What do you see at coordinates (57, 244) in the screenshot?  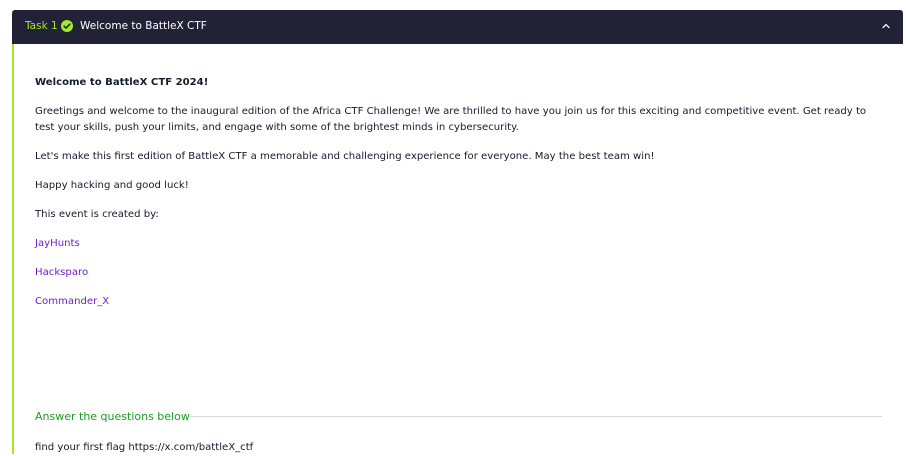 I see `creator-link-jayhunts: JayHunts` at bounding box center [57, 244].